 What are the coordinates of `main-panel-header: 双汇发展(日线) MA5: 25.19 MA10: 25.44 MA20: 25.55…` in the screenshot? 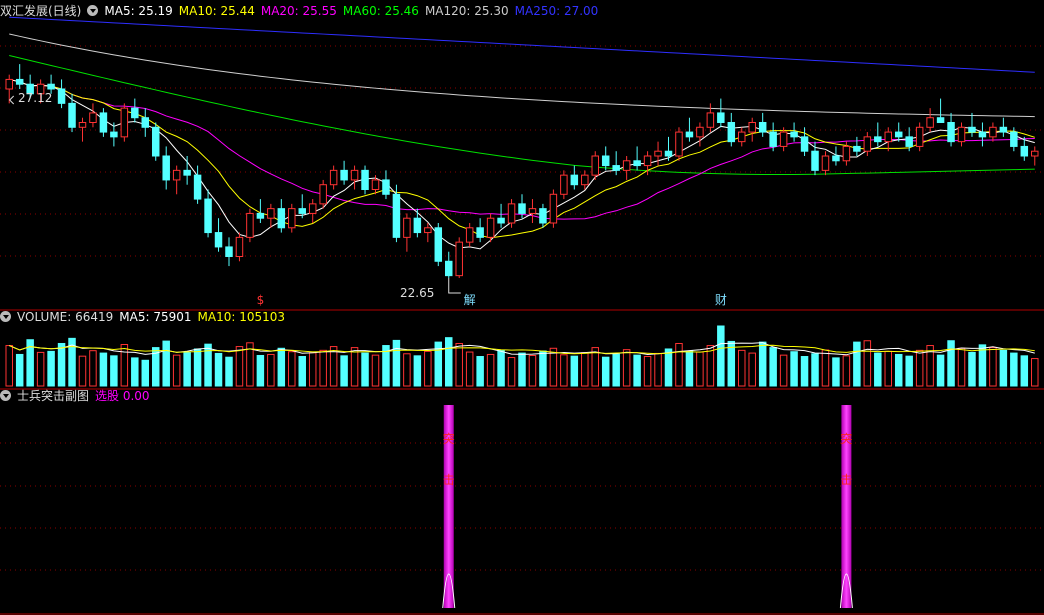 It's located at (305, 11).